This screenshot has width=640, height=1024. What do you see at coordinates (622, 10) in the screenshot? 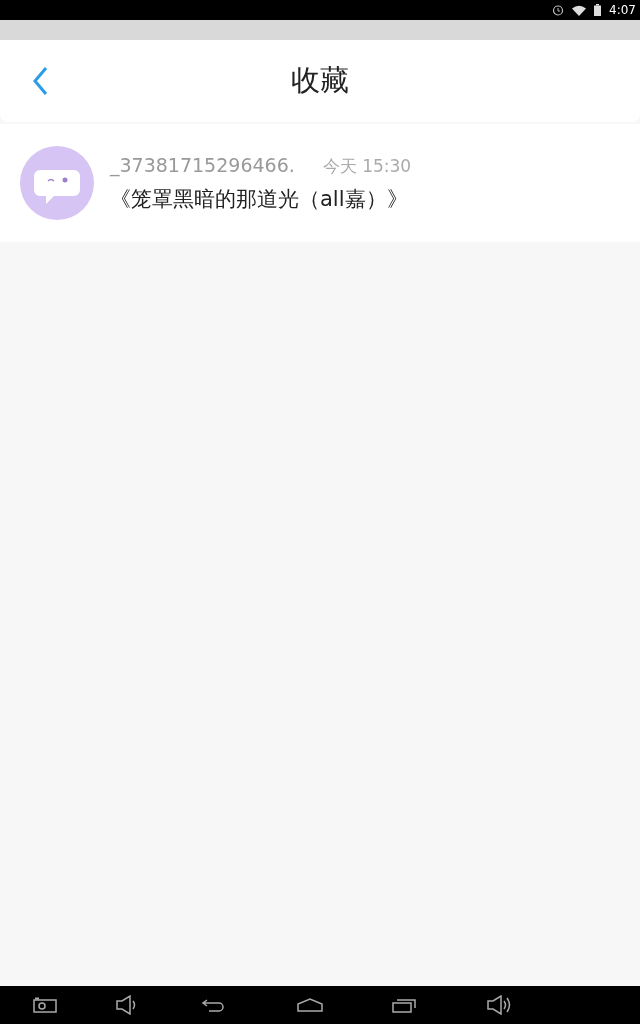
I see `status-time: 4:07` at bounding box center [622, 10].